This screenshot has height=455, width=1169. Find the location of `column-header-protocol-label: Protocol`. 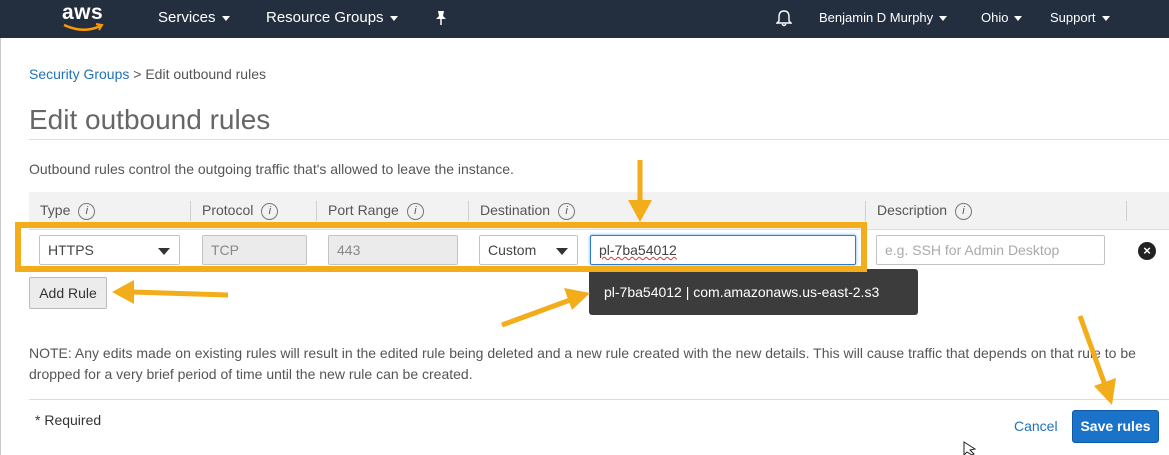

column-header-protocol-label: Protocol is located at coordinates (228, 210).